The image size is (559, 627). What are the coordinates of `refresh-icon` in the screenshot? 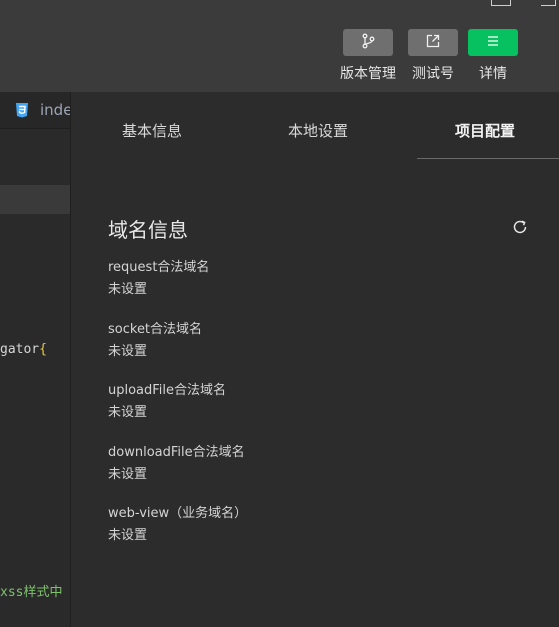 It's located at (520, 229).